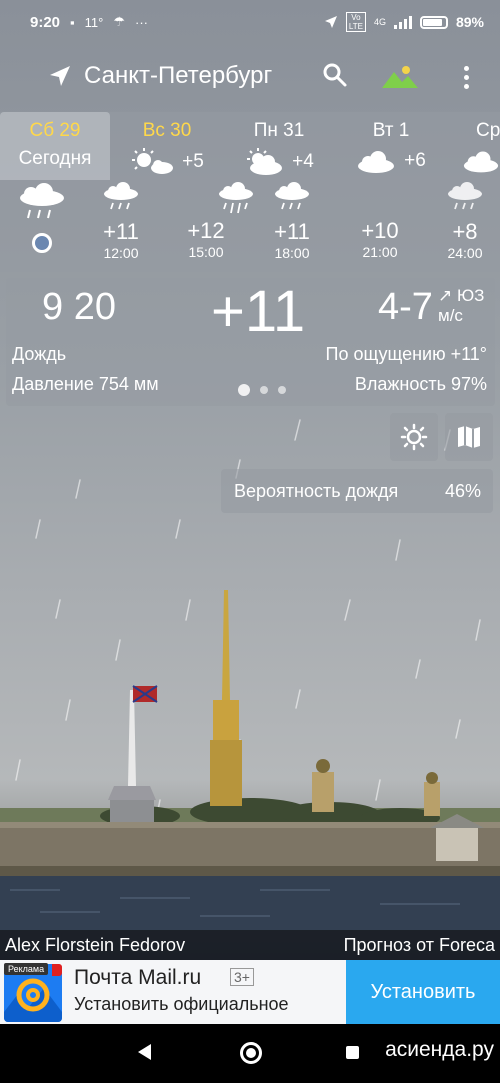 This screenshot has height=1083, width=500. I want to click on day-subtitle: Сегодня, so click(55, 158).